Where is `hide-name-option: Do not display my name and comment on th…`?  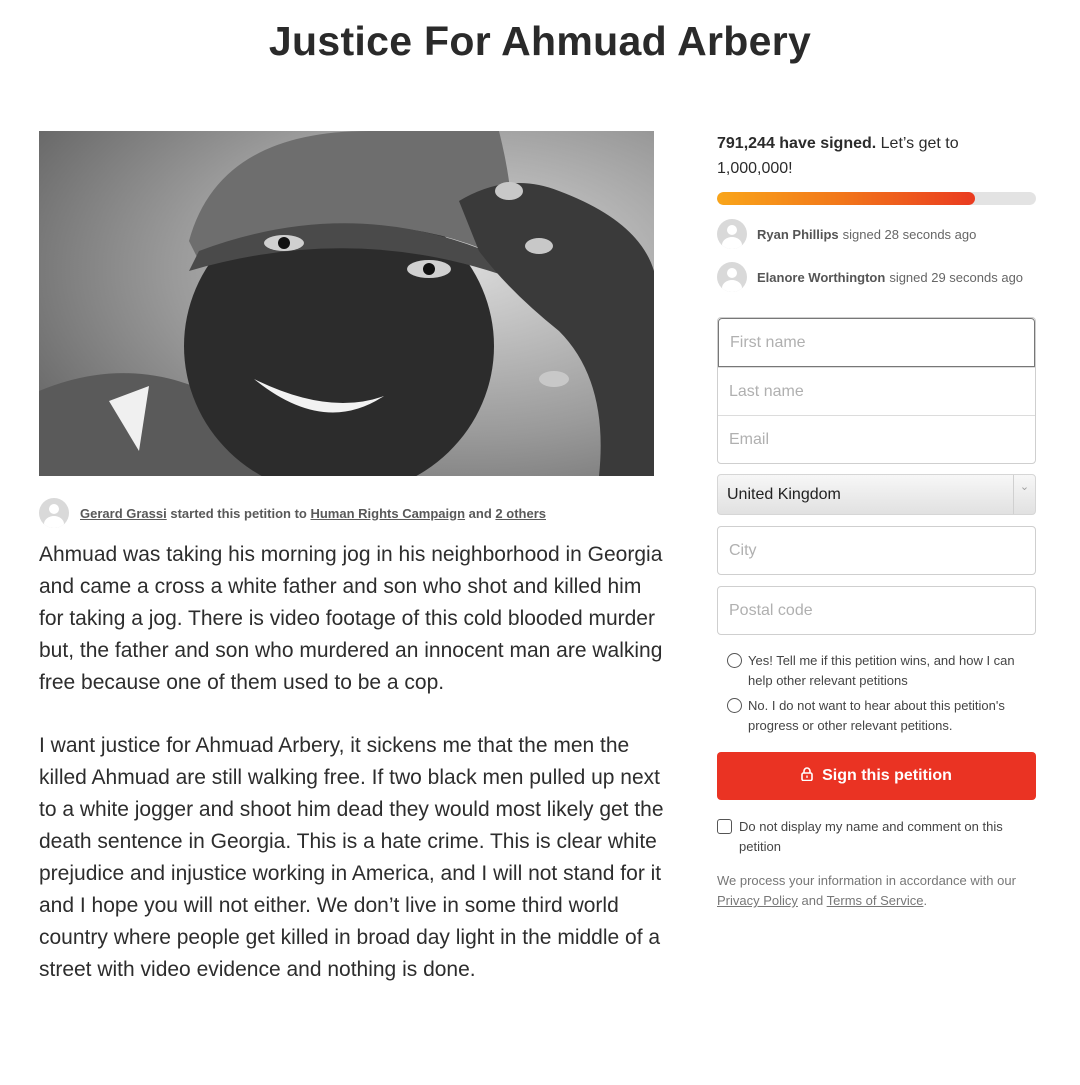 hide-name-option: Do not display my name and comment on th… is located at coordinates (876, 837).